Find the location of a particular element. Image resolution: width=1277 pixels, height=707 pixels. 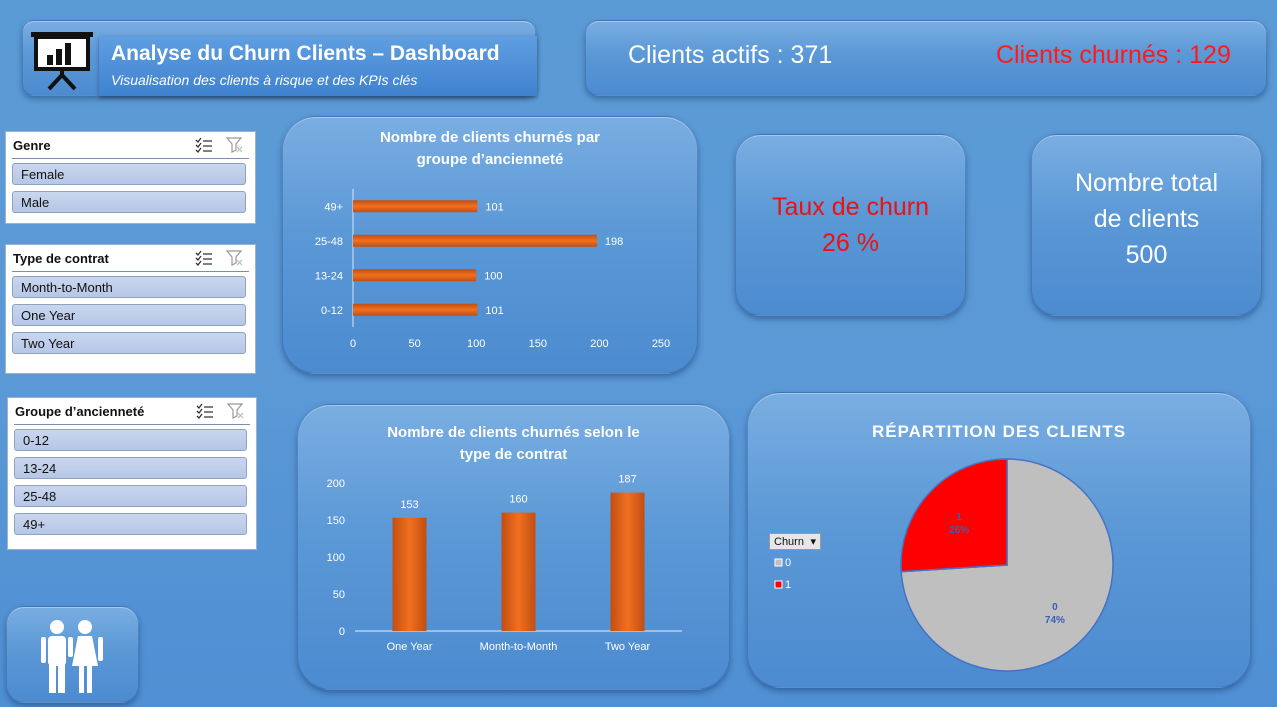

presentation-chart-icon is located at coordinates (62, 59).